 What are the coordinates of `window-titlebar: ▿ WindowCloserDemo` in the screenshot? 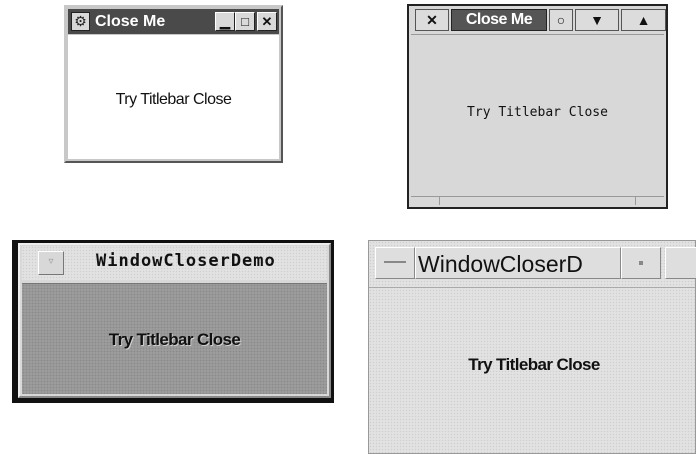 It's located at (174, 263).